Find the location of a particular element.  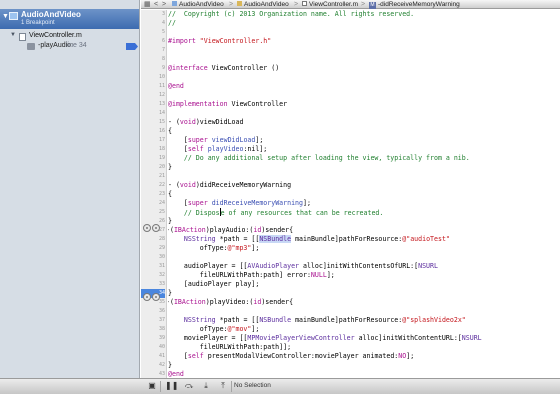

line-number: 38 is located at coordinates (153, 329).